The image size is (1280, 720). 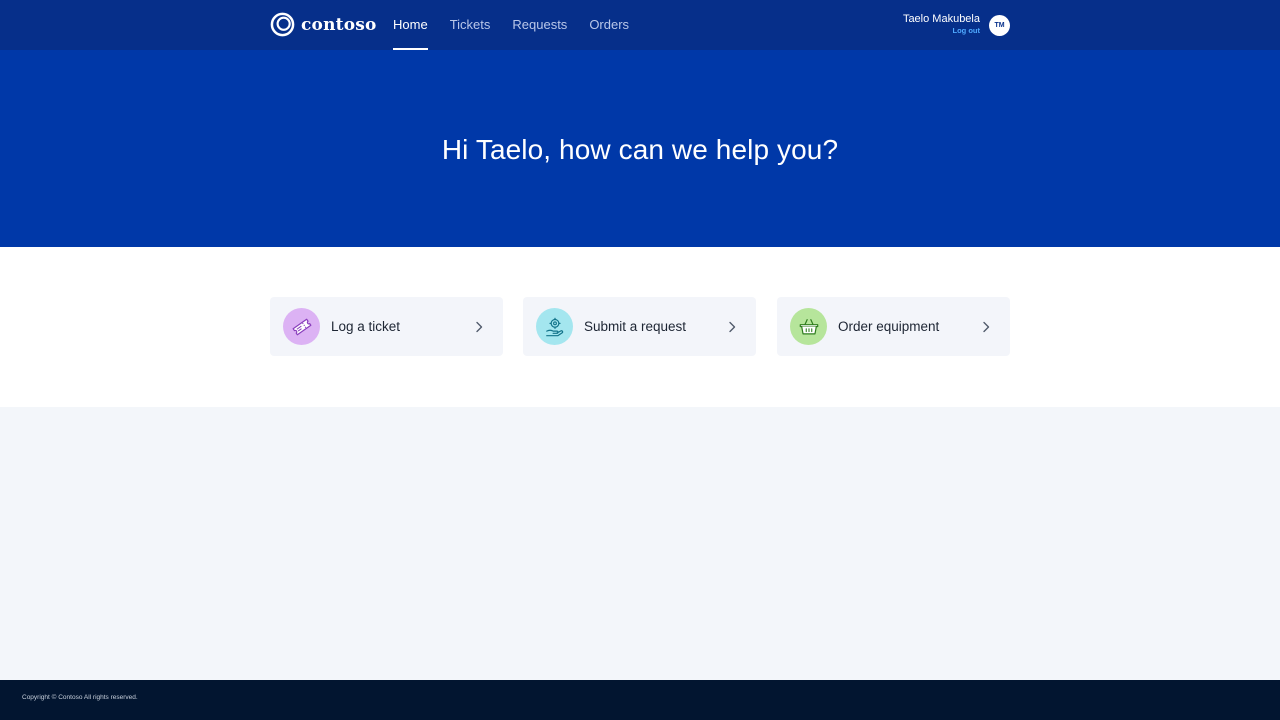 I want to click on submit-request-label: Submit a request, so click(x=635, y=326).